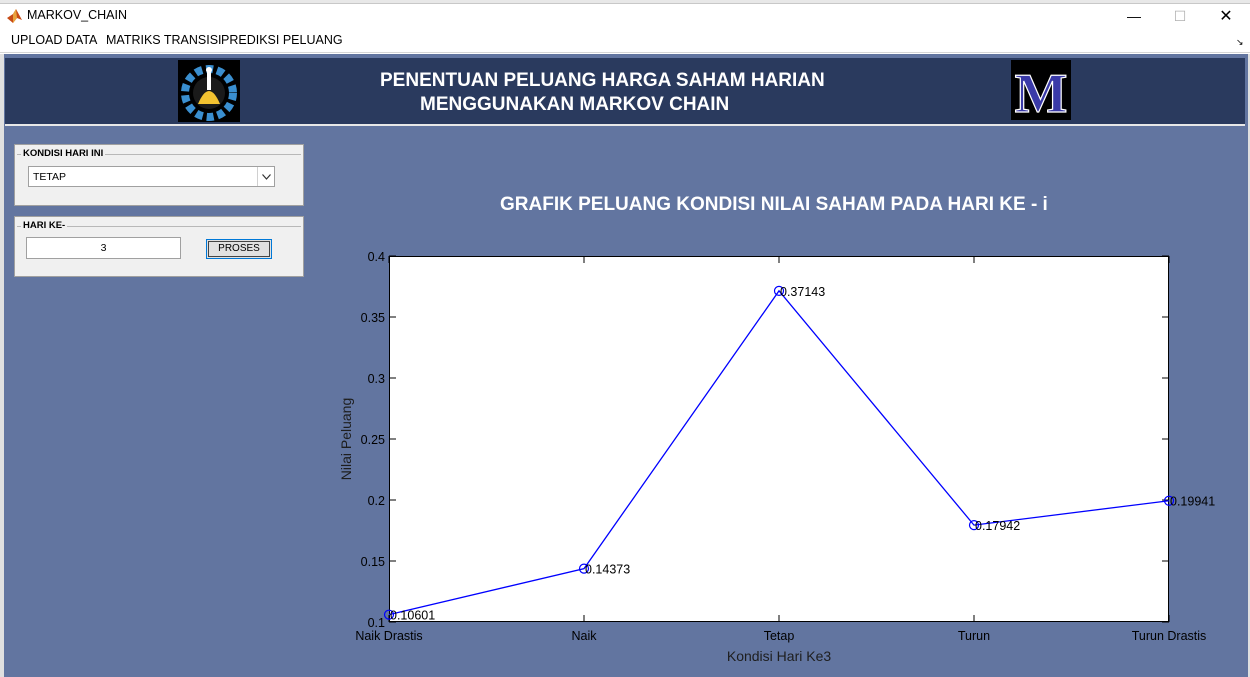 This screenshot has height=677, width=1250. I want to click on proses-button: PROSES, so click(239, 249).